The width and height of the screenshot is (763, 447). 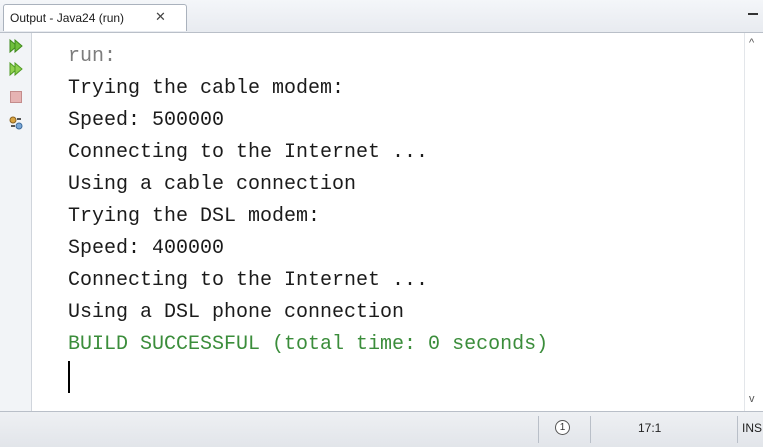 I want to click on notification-icon: 1, so click(x=562, y=427).